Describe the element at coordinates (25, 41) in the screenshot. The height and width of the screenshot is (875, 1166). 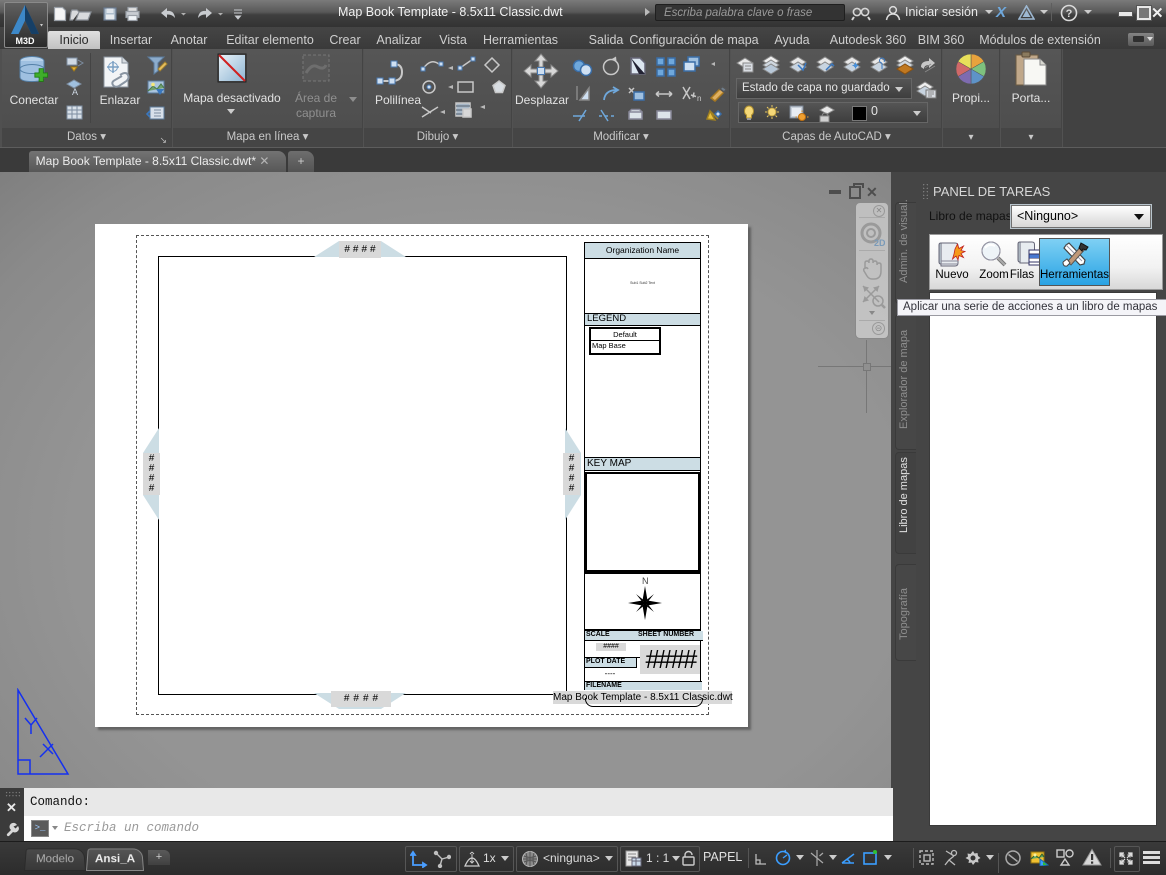
I see `svg-text: M3D` at that location.